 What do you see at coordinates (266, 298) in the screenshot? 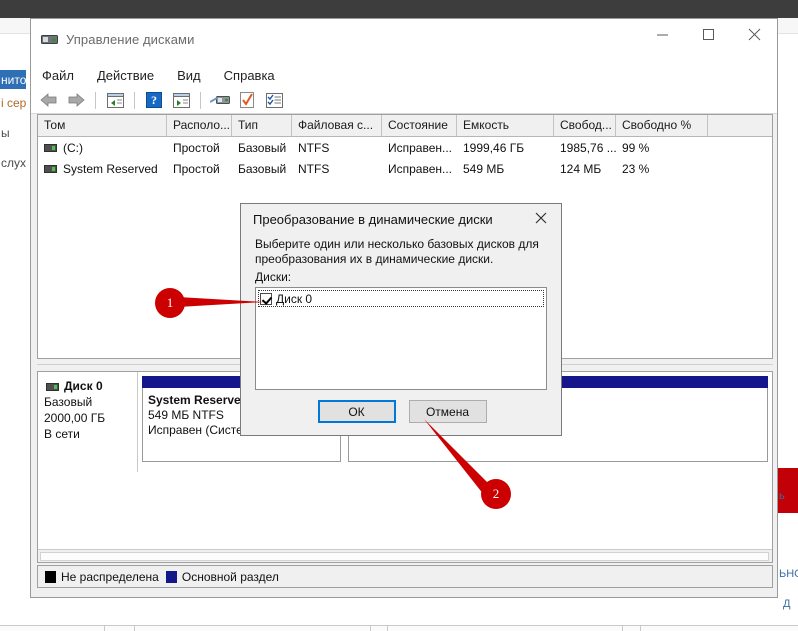
I see `disk-0-checkbox` at bounding box center [266, 298].